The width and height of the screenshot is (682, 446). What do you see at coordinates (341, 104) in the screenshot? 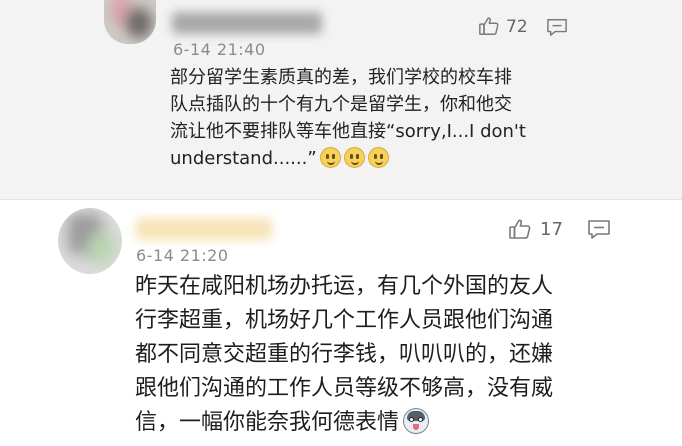
I see `comment-text-line: 队点插队的十个有九个是留学生，你和他交` at bounding box center [341, 104].